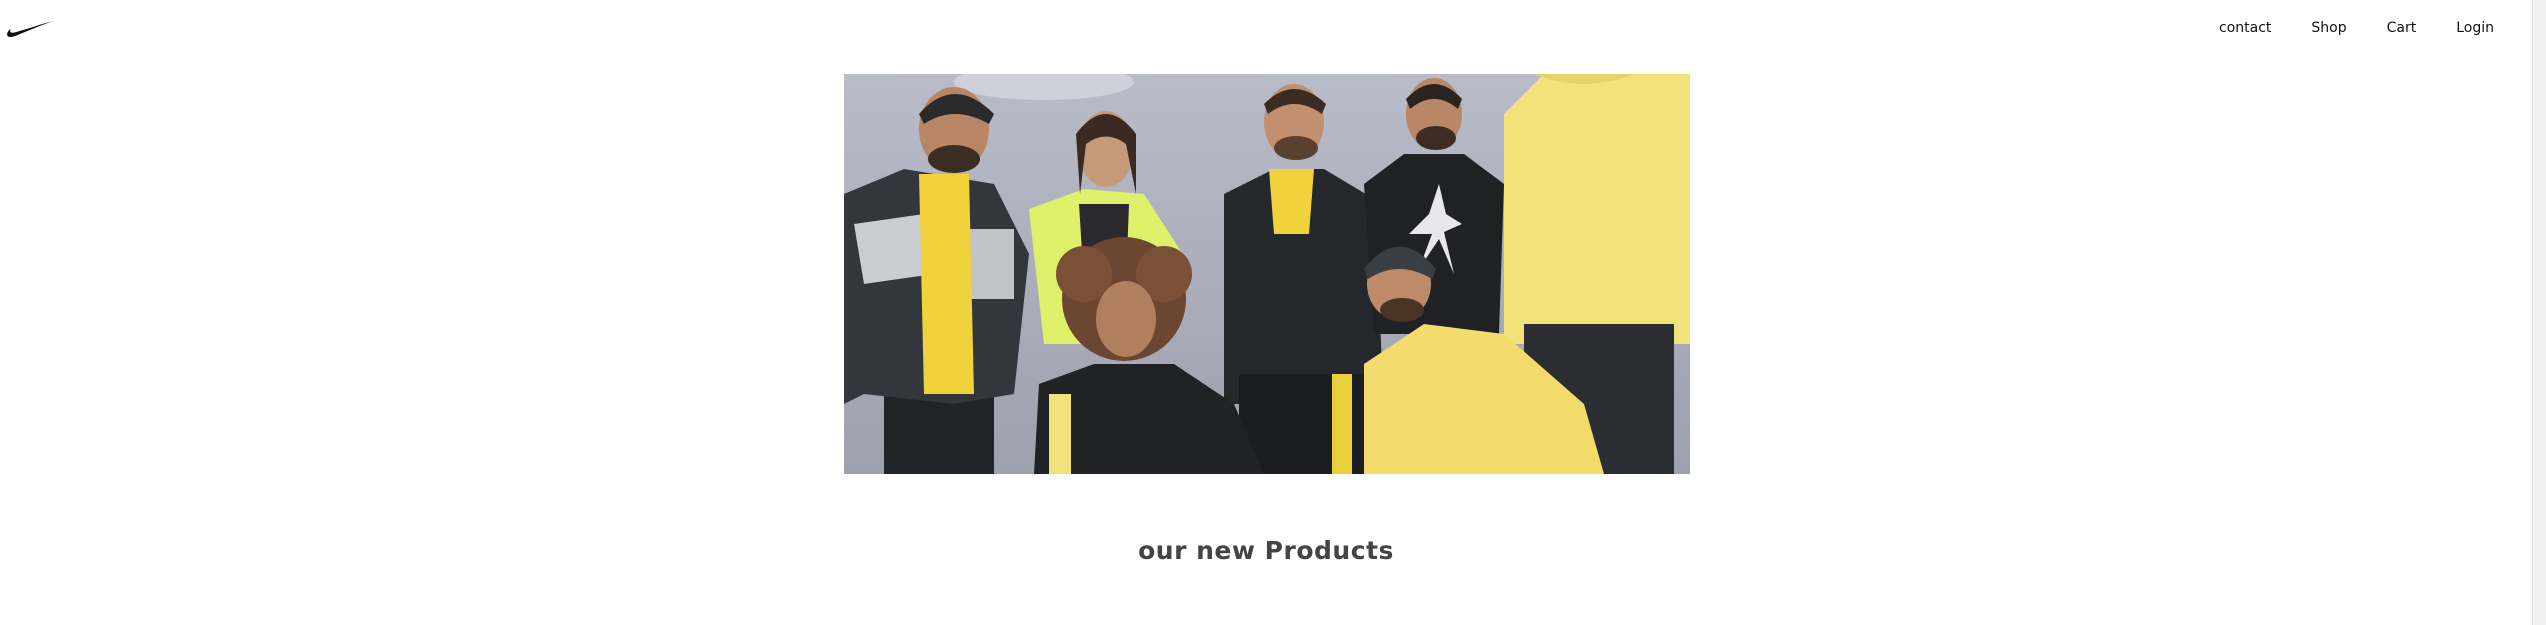  I want to click on nav-contact-link: contact, so click(2245, 28).